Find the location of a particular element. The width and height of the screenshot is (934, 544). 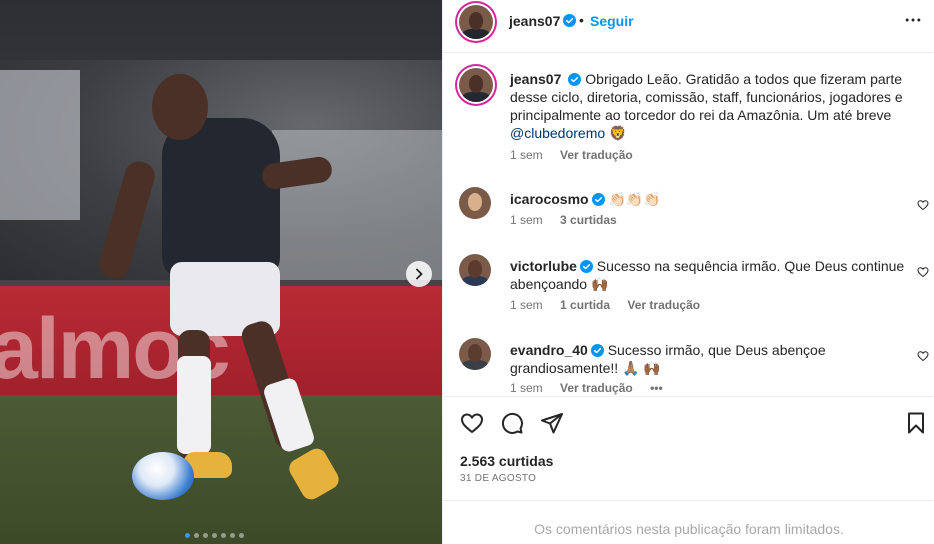

chevron-right-icon is located at coordinates (419, 274).